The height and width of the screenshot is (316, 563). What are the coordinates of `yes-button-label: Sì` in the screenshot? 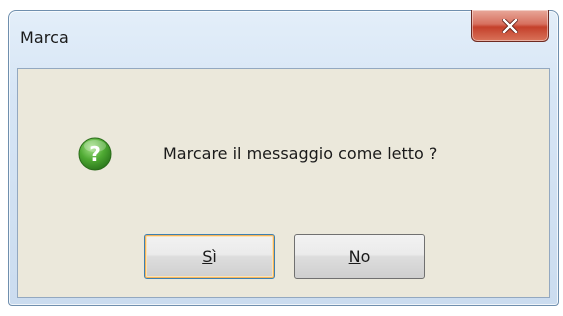 It's located at (209, 256).